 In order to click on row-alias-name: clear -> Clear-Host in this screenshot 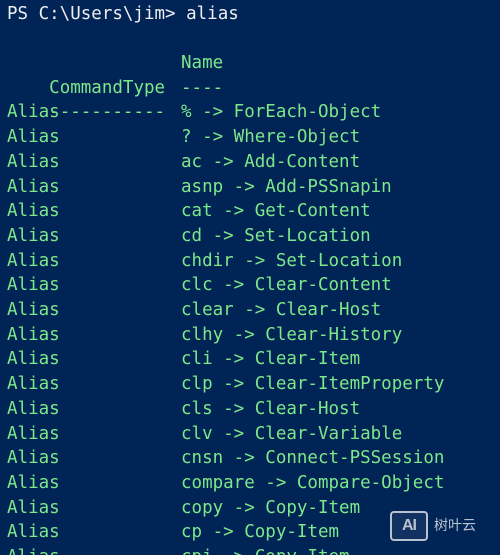, I will do `click(281, 310)`.